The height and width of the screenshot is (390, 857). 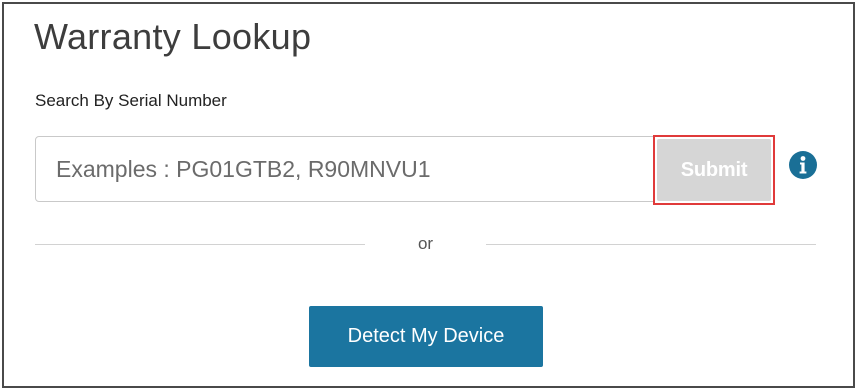 I want to click on detect-button-label: Detect My Device, so click(x=426, y=336).